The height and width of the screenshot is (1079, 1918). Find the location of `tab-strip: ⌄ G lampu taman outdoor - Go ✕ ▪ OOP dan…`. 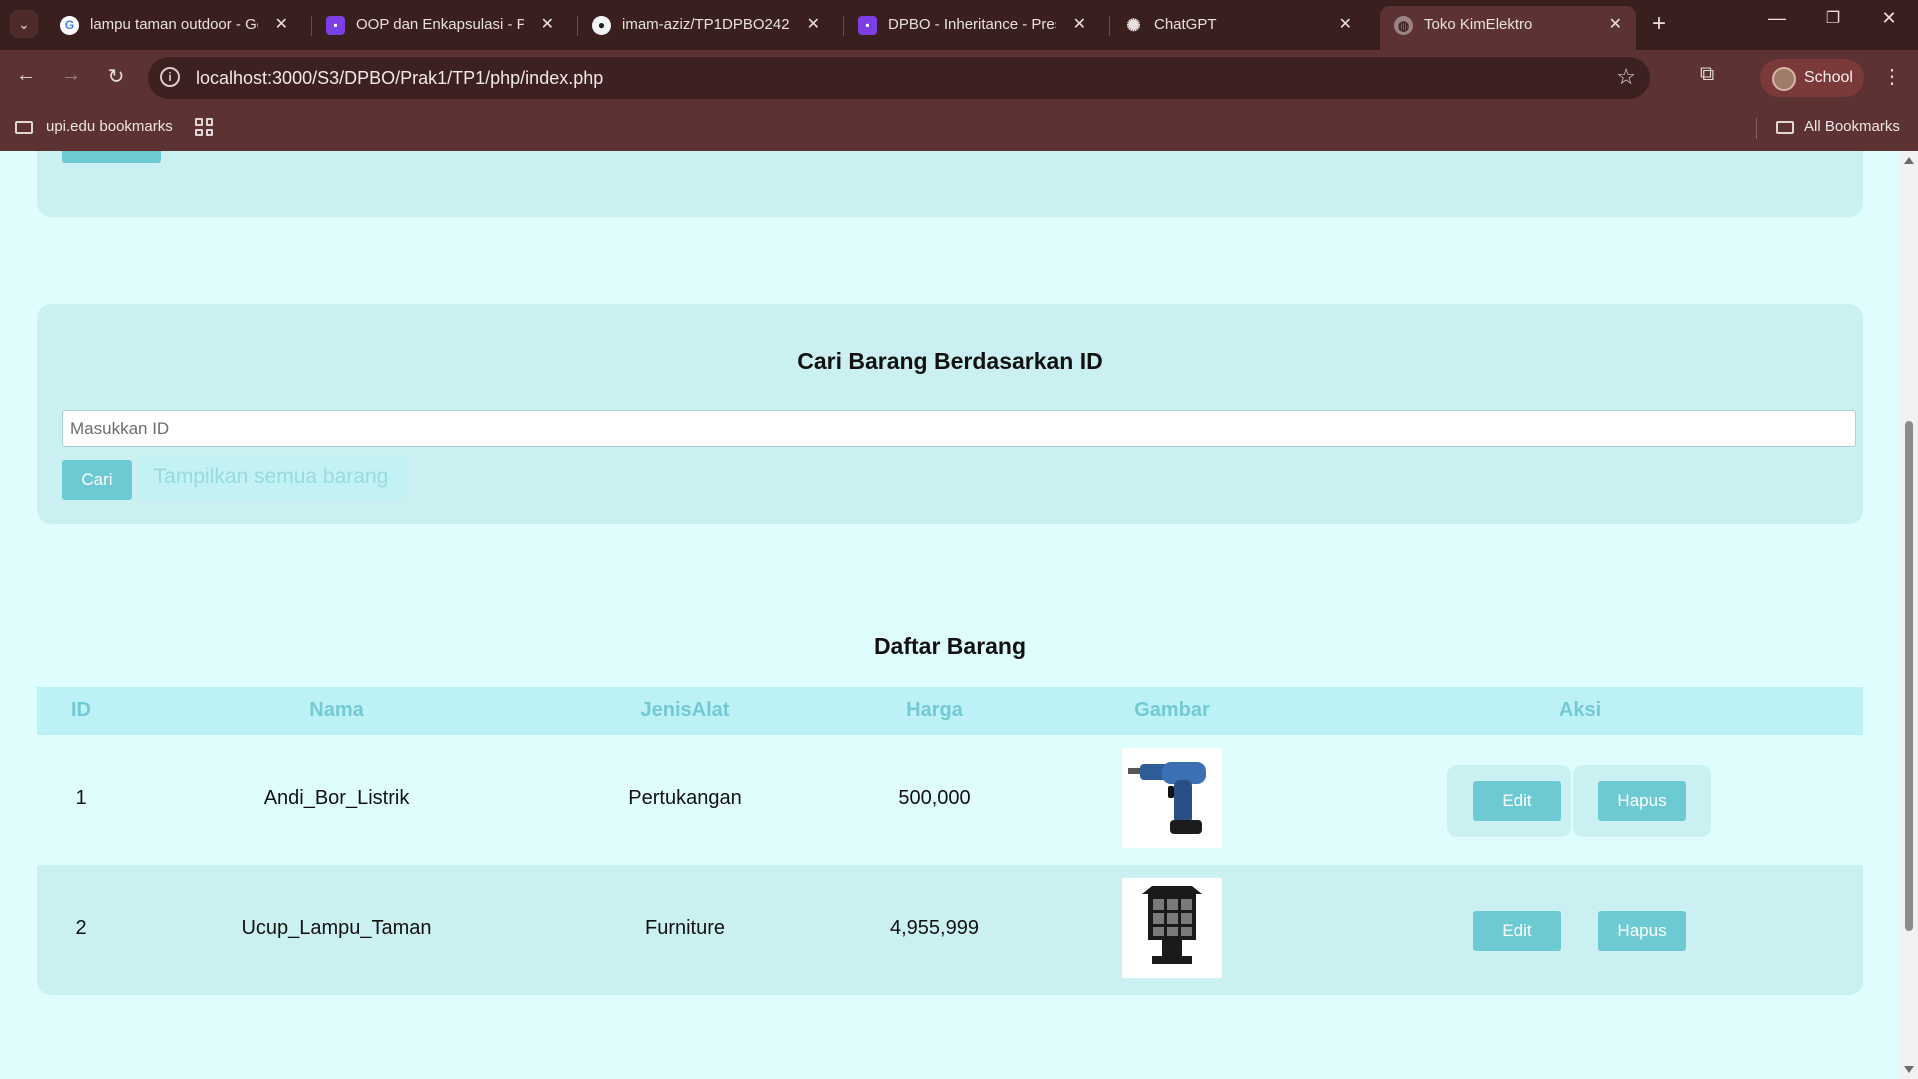

tab-strip: ⌄ G lampu taman outdoor - Go ✕ ▪ OOP dan… is located at coordinates (959, 25).